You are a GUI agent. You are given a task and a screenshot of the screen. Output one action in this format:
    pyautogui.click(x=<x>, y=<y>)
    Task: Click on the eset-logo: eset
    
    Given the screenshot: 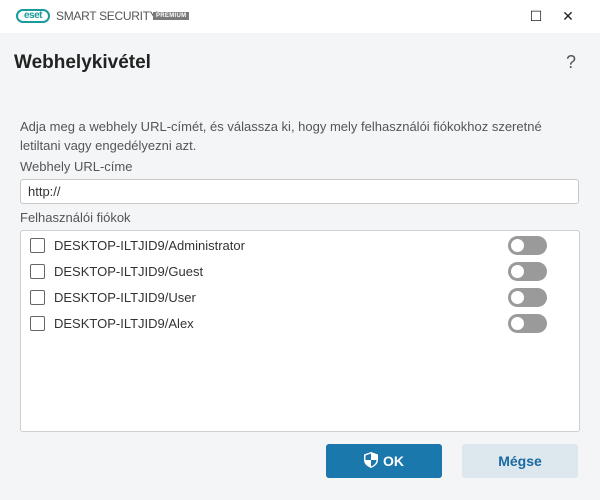 What is the action you would take?
    pyautogui.click(x=33, y=16)
    